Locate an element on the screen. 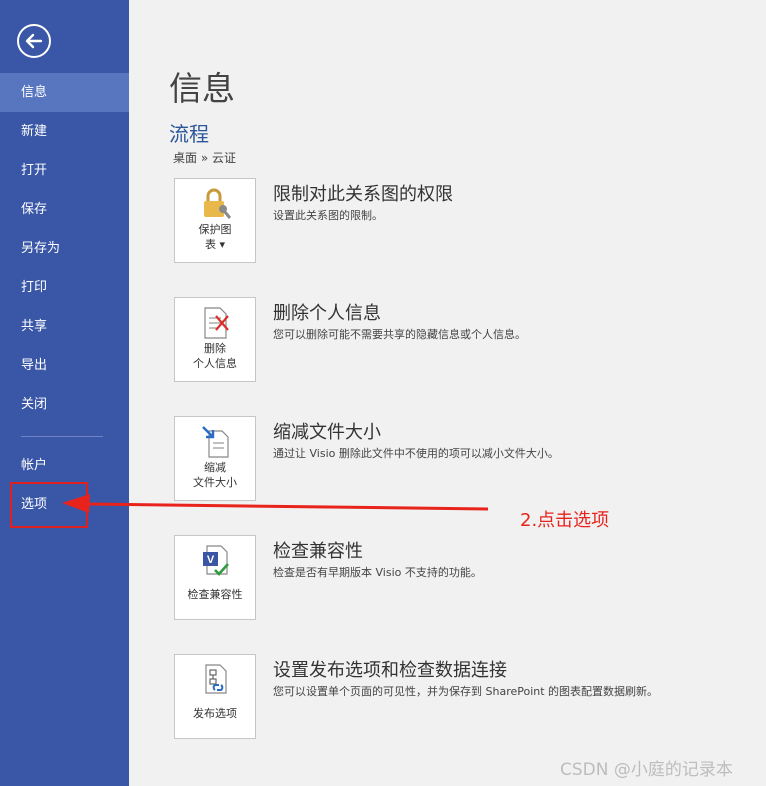 The width and height of the screenshot is (766, 786). sidebar-item-open: 打开 is located at coordinates (64, 170).